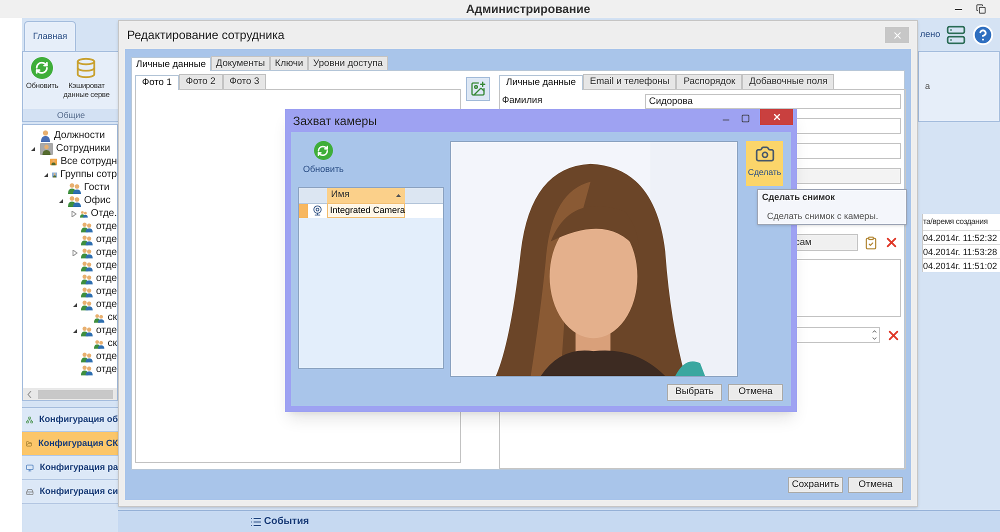 The width and height of the screenshot is (1000, 532). What do you see at coordinates (70, 444) in the screenshot?
I see `nav-button: Конфигурация СК` at bounding box center [70, 444].